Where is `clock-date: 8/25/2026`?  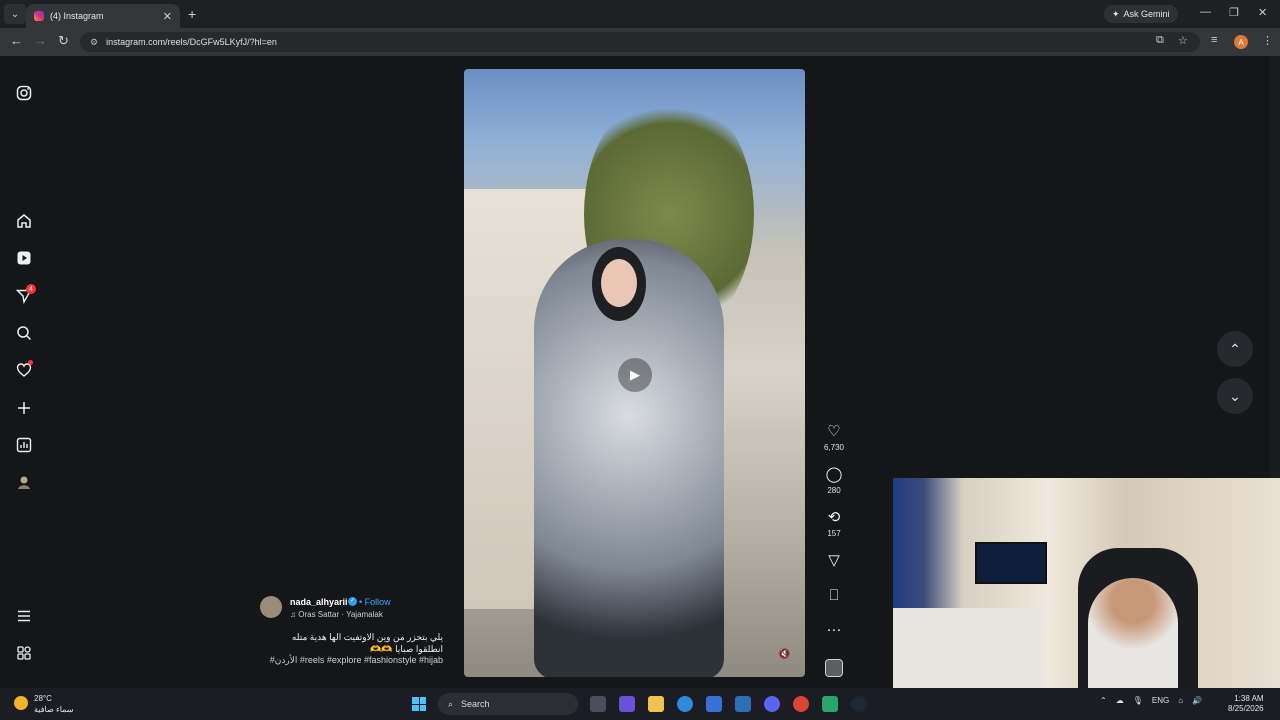
clock-date: 8/25/2026 is located at coordinates (1246, 708).